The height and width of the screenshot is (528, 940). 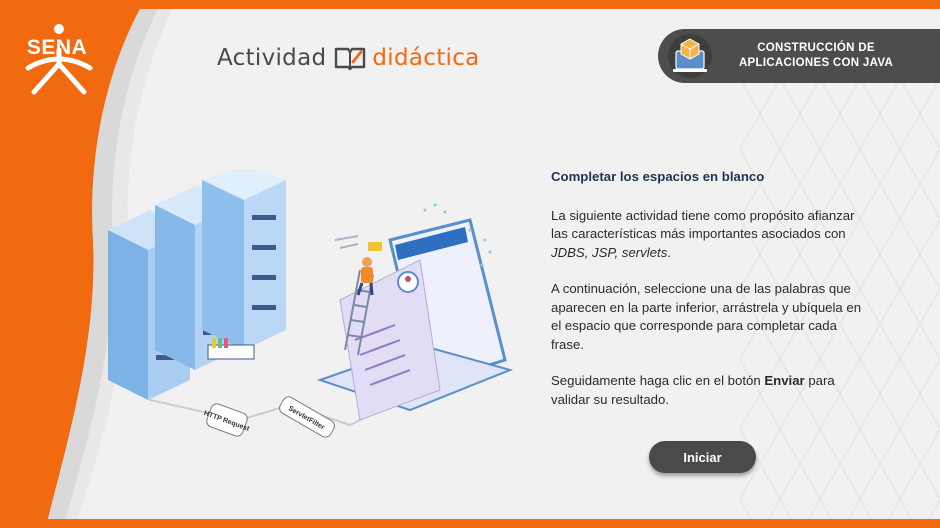 What do you see at coordinates (658, 380) in the screenshot?
I see `para3-text: Seguidamente haga clic en el botón` at bounding box center [658, 380].